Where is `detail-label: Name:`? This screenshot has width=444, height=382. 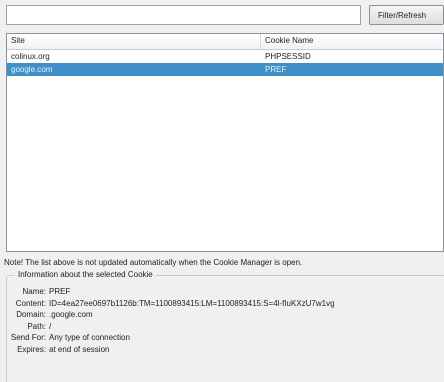
detail-label: Name: is located at coordinates (34, 291).